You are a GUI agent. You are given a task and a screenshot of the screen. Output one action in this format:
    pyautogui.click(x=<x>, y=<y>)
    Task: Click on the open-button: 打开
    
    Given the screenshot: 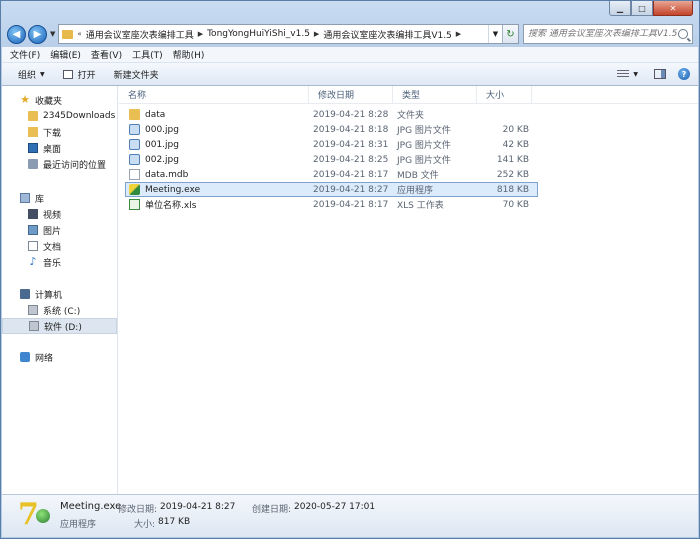 What is the action you would take?
    pyautogui.click(x=79, y=74)
    